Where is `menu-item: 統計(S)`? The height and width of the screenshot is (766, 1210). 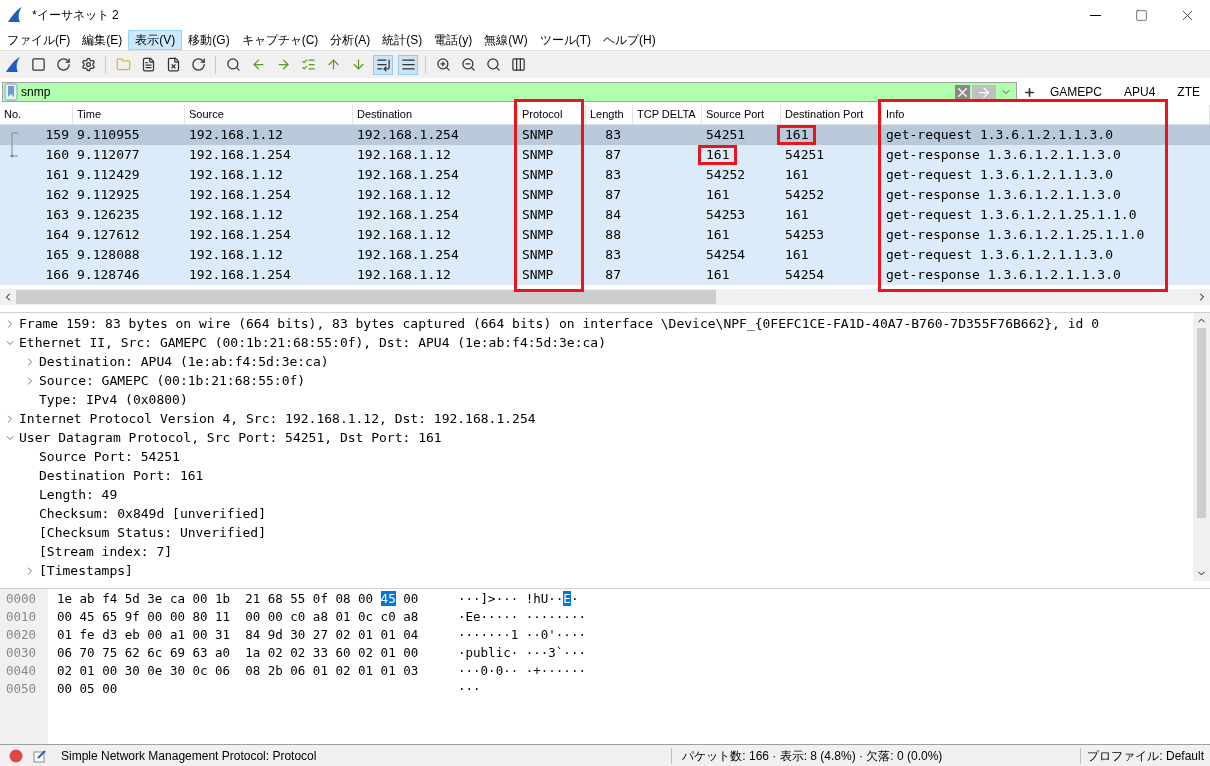 menu-item: 統計(S) is located at coordinates (402, 40).